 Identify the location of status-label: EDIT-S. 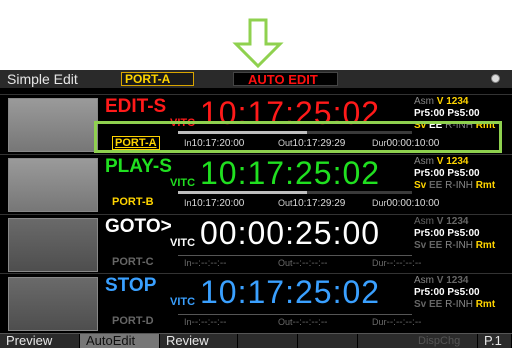
(136, 106).